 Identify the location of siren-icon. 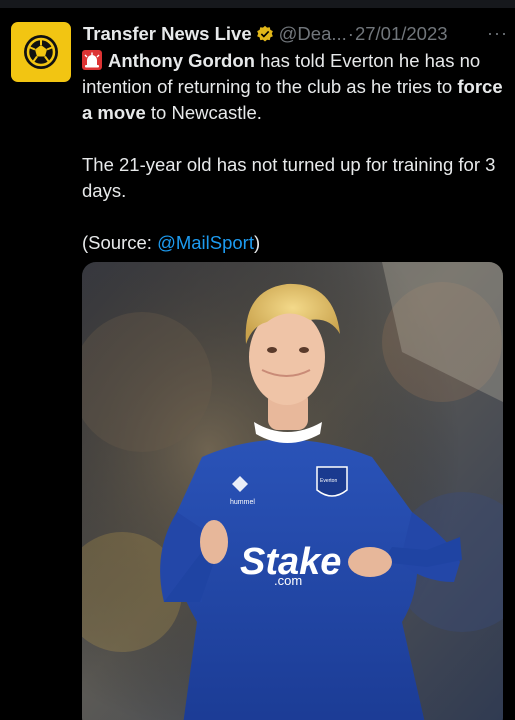
(92, 60).